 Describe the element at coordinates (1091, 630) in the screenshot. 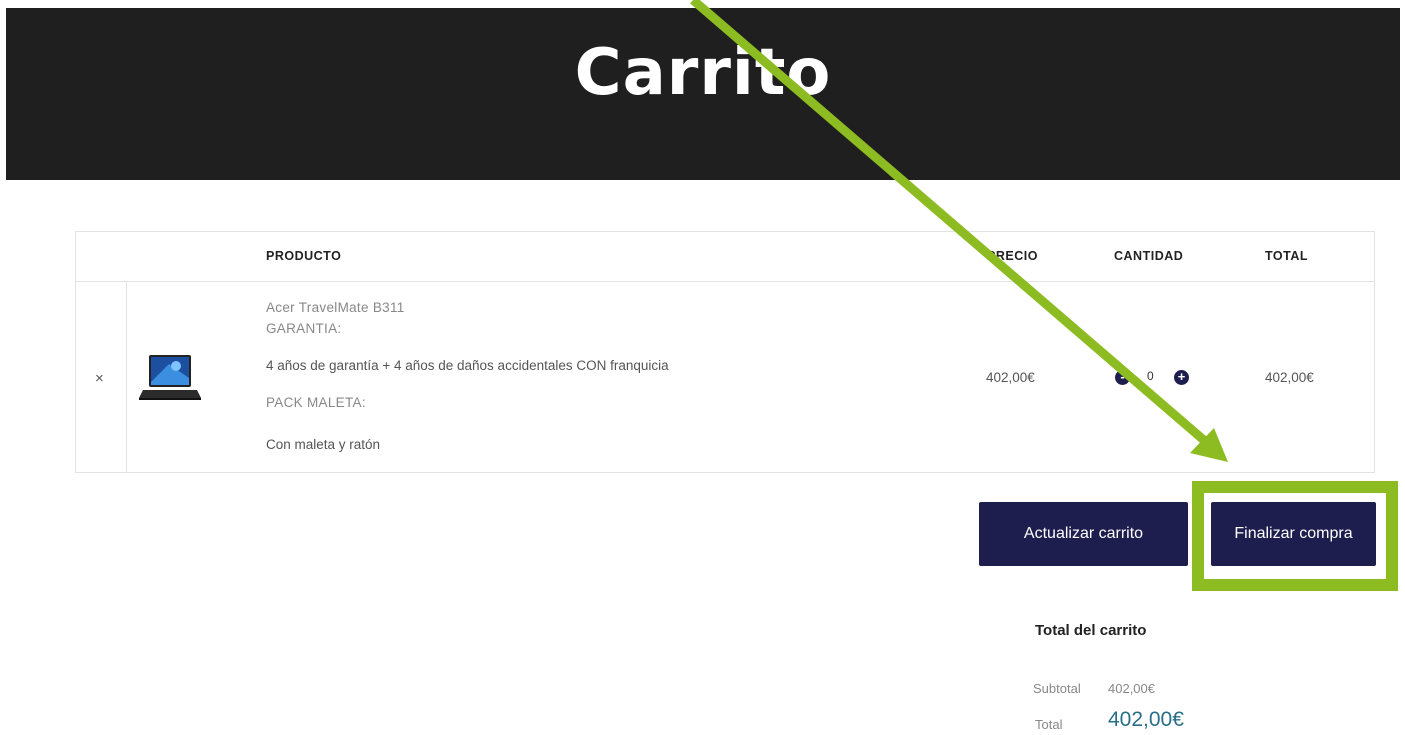

I see `cart-totals-title: Total del carrito` at that location.